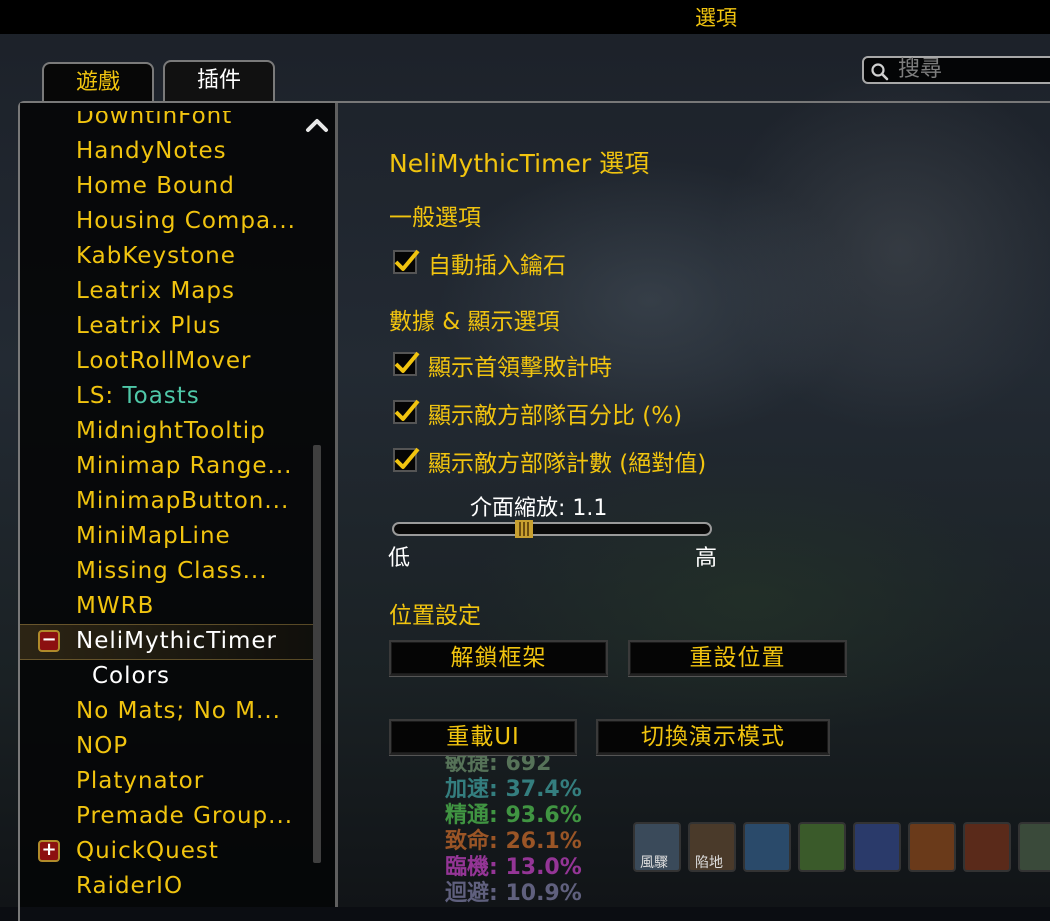  I want to click on section-general: 一般選項, so click(435, 218).